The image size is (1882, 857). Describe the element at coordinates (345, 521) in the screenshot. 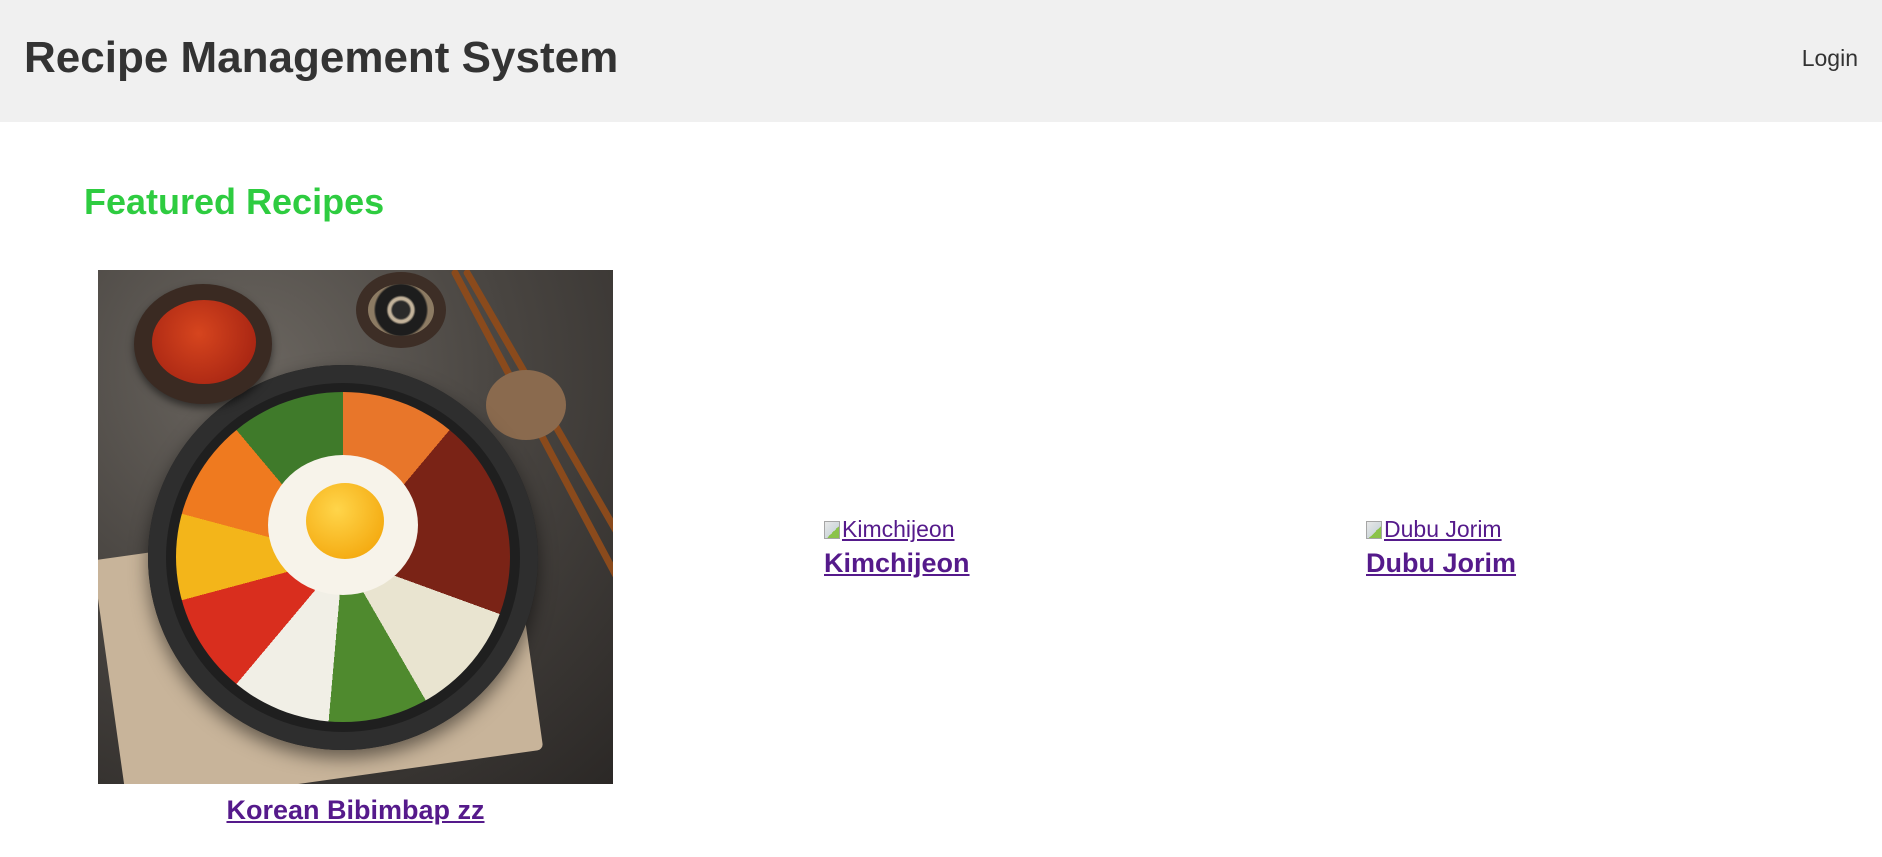

I see `recipe-photo-egg-yolk` at that location.